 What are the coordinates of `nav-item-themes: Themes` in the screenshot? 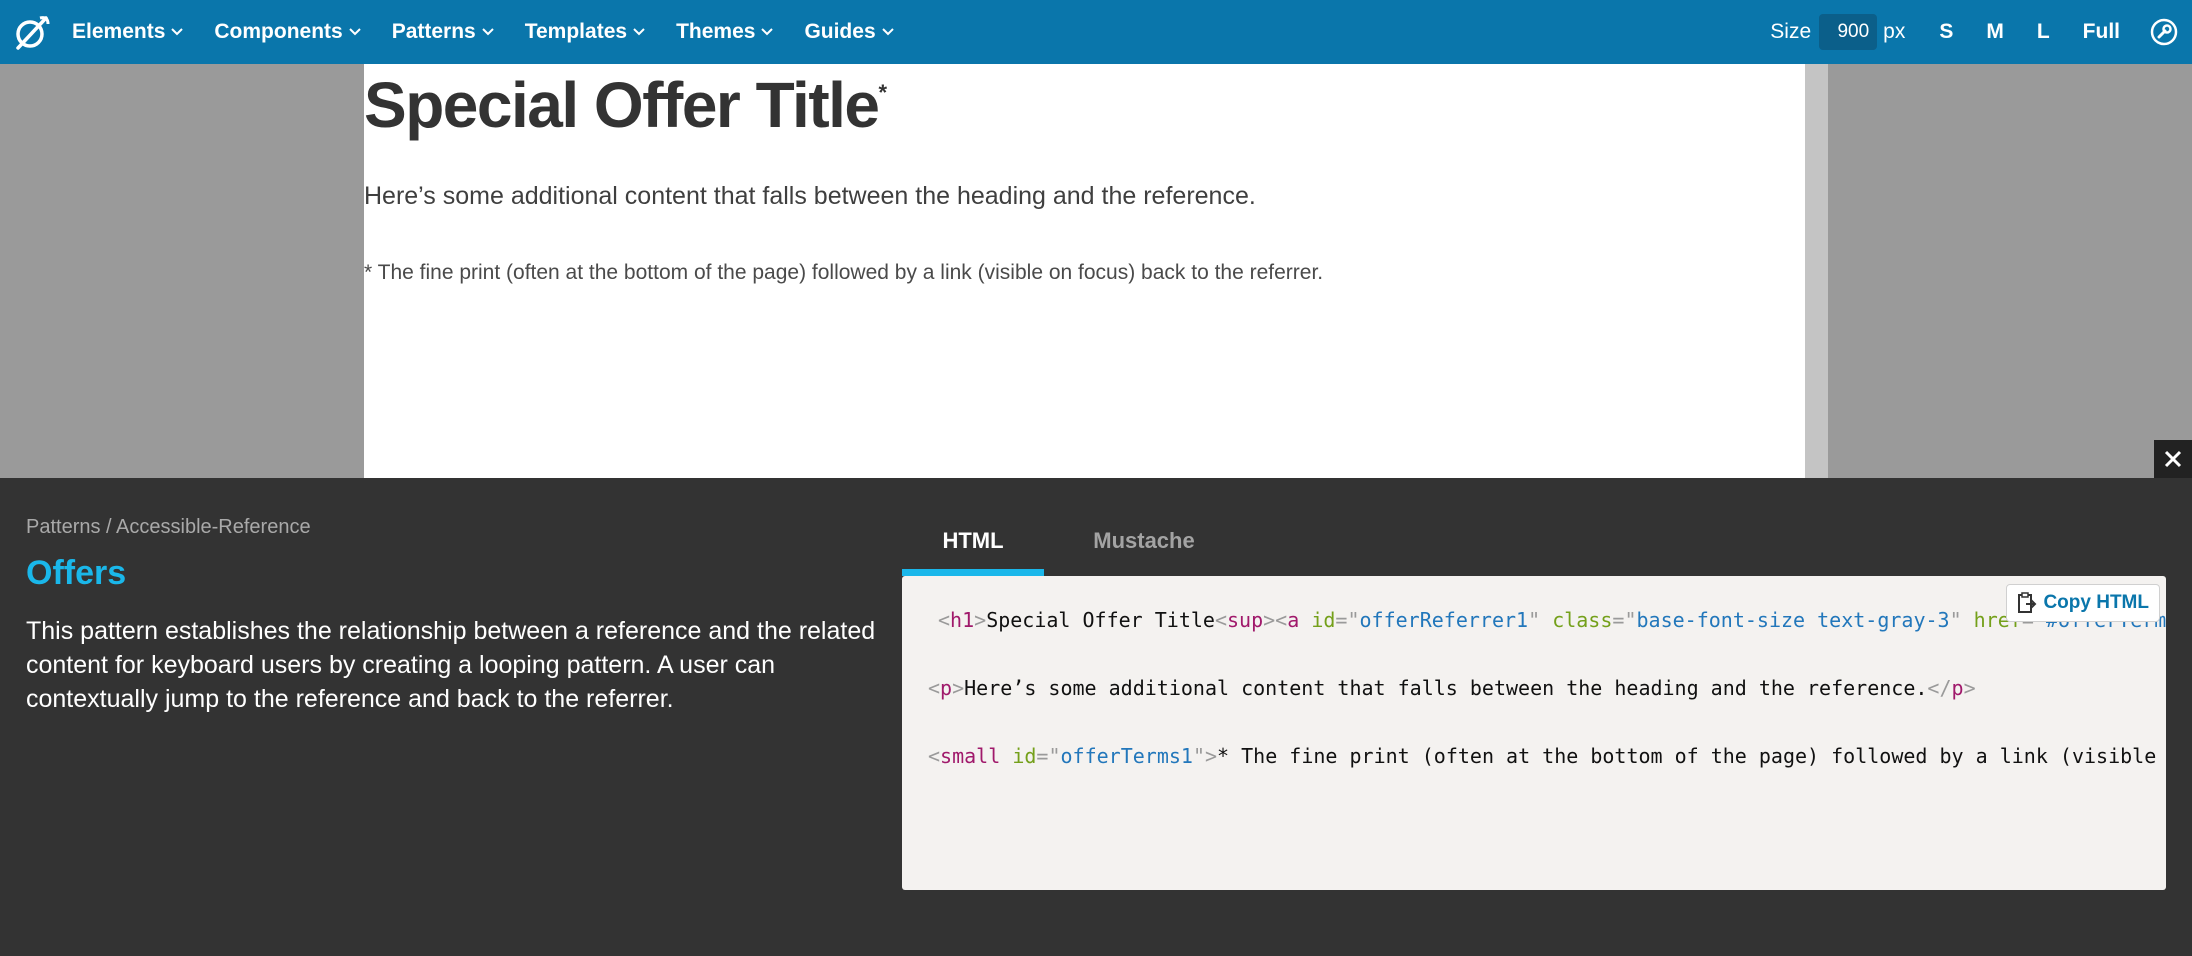 It's located at (725, 32).